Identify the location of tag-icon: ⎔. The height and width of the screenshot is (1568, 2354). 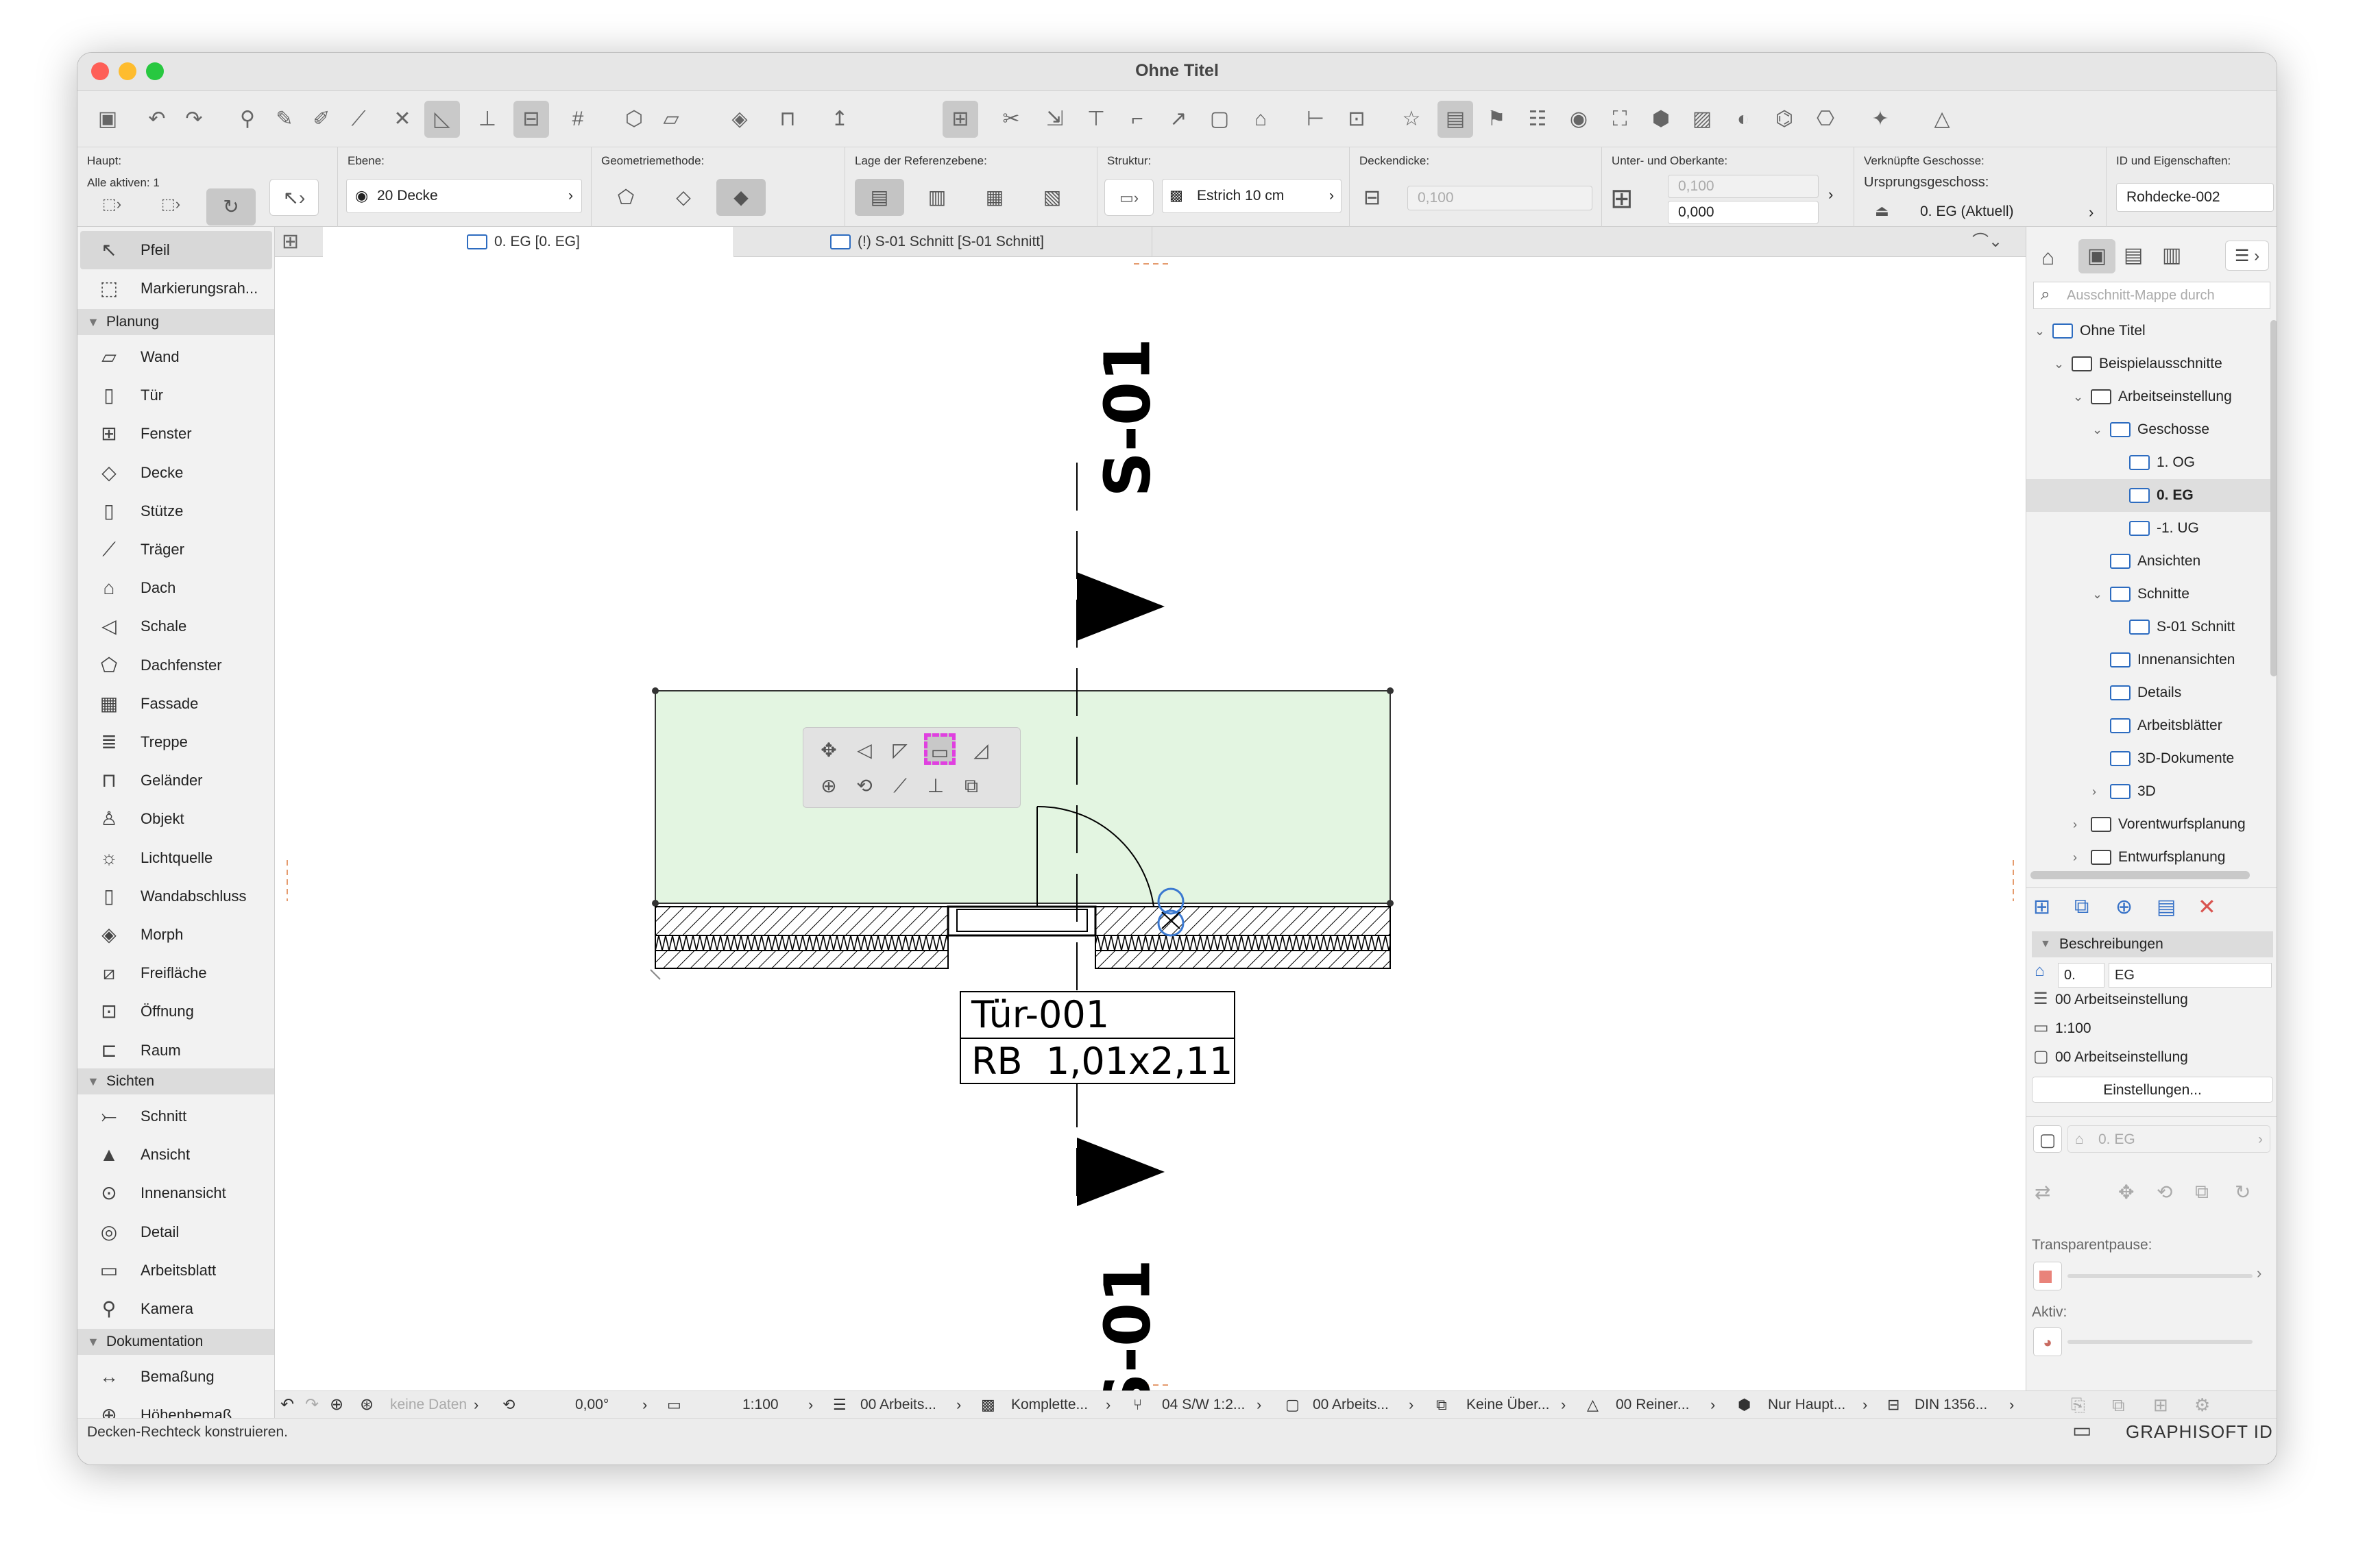
(1825, 119).